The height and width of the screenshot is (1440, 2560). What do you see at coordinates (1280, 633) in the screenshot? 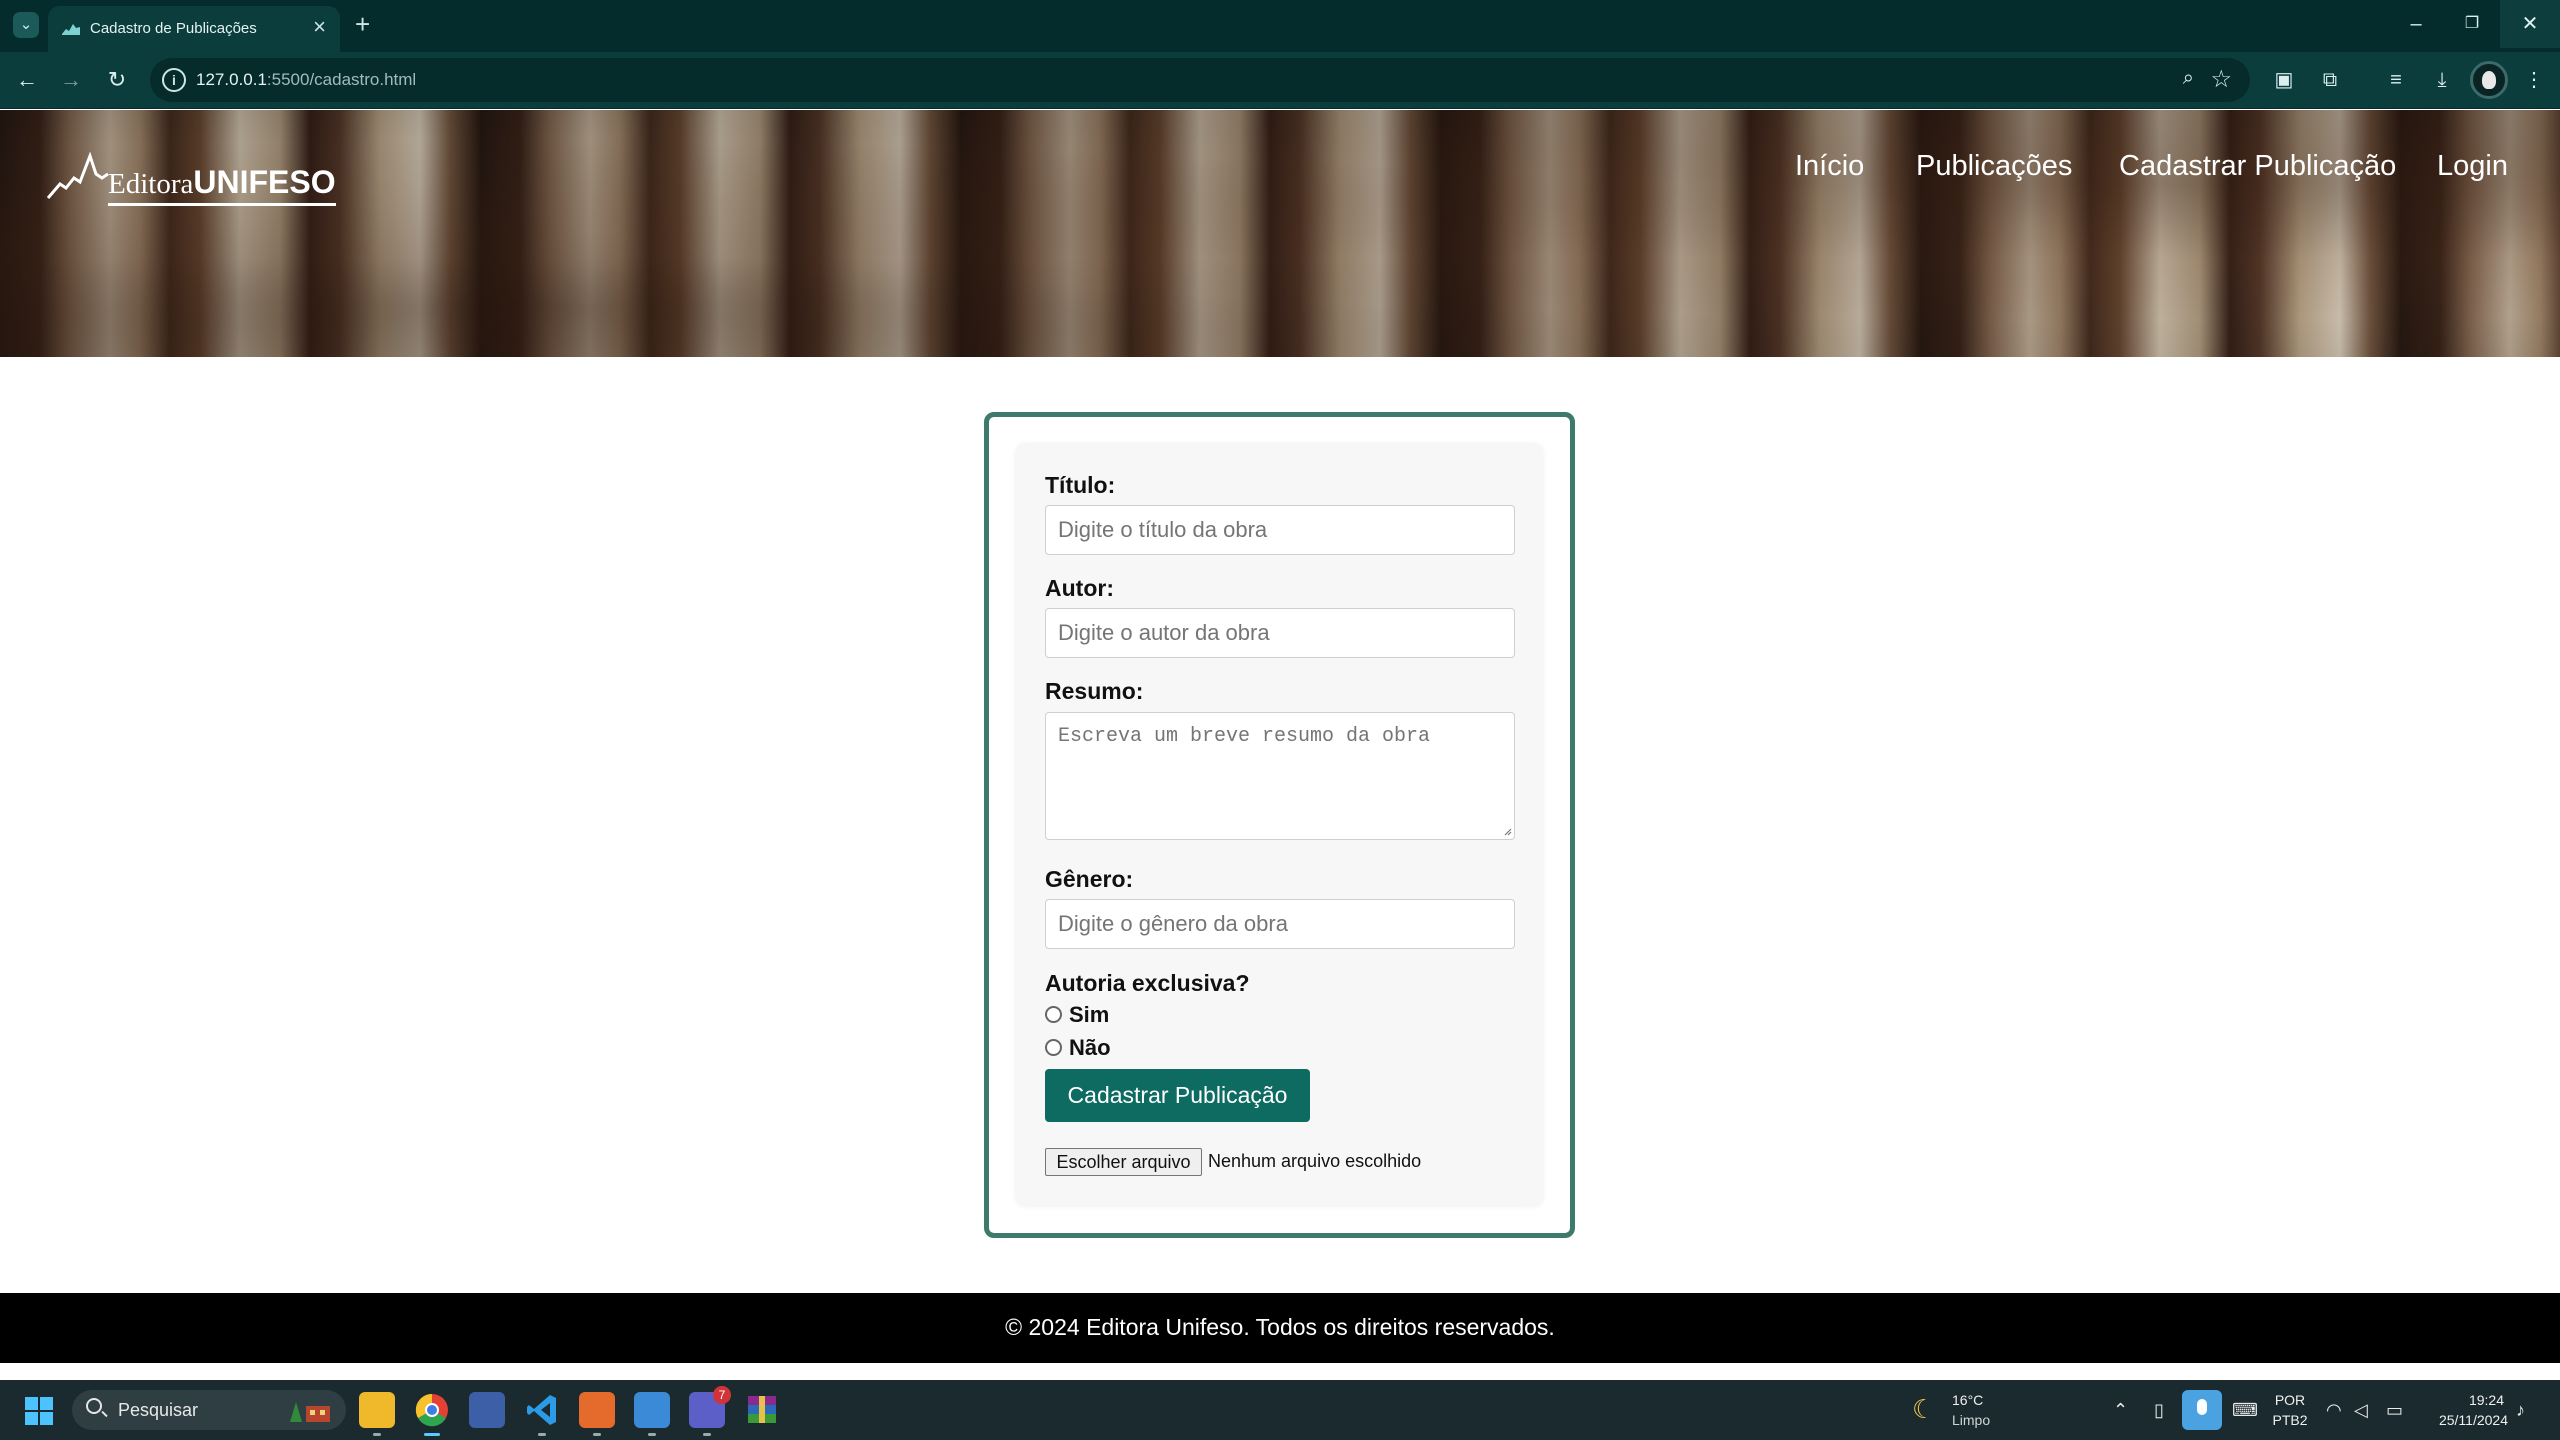
I see `author-input` at bounding box center [1280, 633].